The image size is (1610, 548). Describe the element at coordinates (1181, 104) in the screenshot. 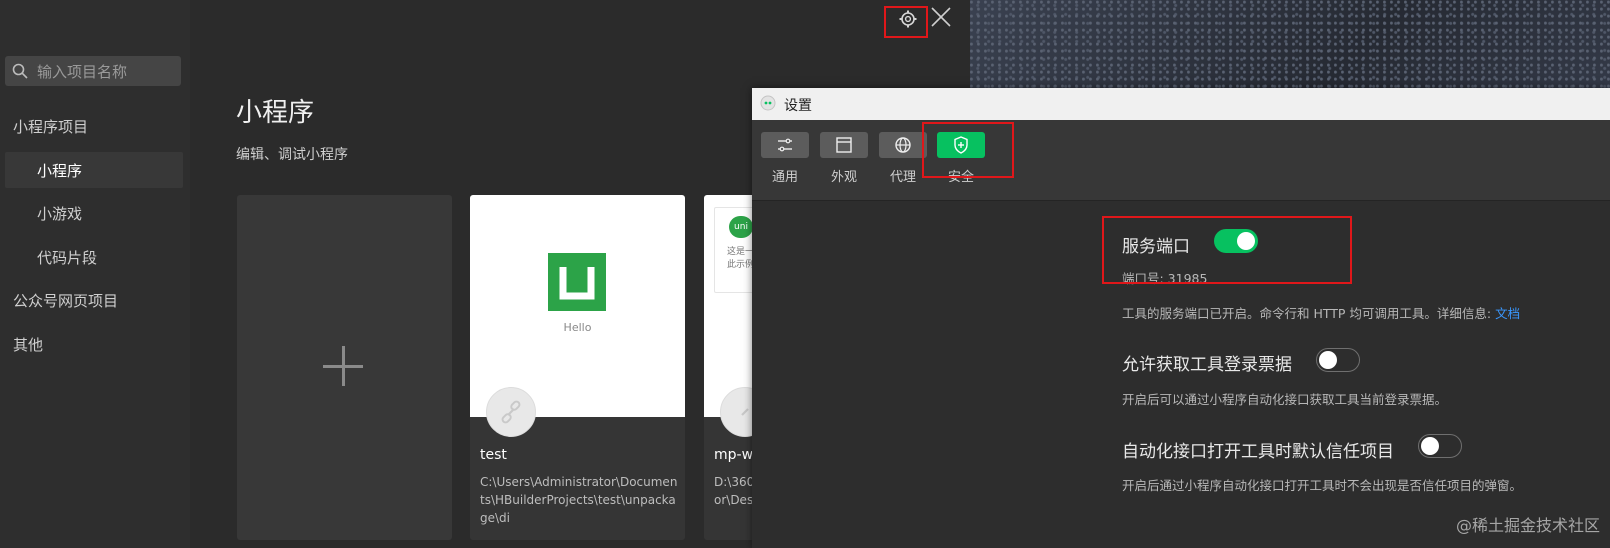

I see `settings-titlebar: 设置` at that location.